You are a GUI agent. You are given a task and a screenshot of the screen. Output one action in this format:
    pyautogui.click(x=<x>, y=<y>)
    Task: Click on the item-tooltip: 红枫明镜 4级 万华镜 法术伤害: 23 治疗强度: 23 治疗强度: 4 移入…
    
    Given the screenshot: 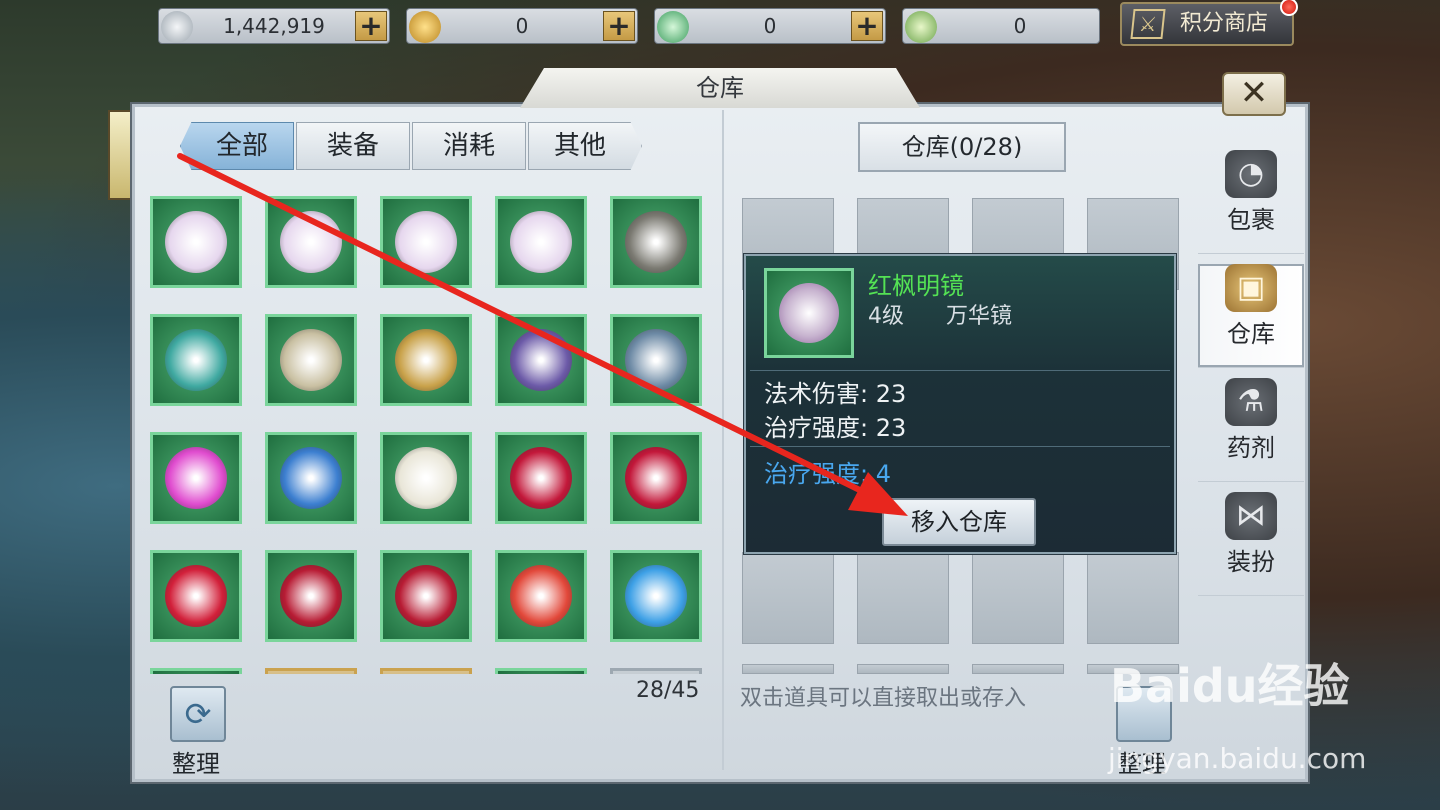 What is the action you would take?
    pyautogui.click(x=960, y=404)
    